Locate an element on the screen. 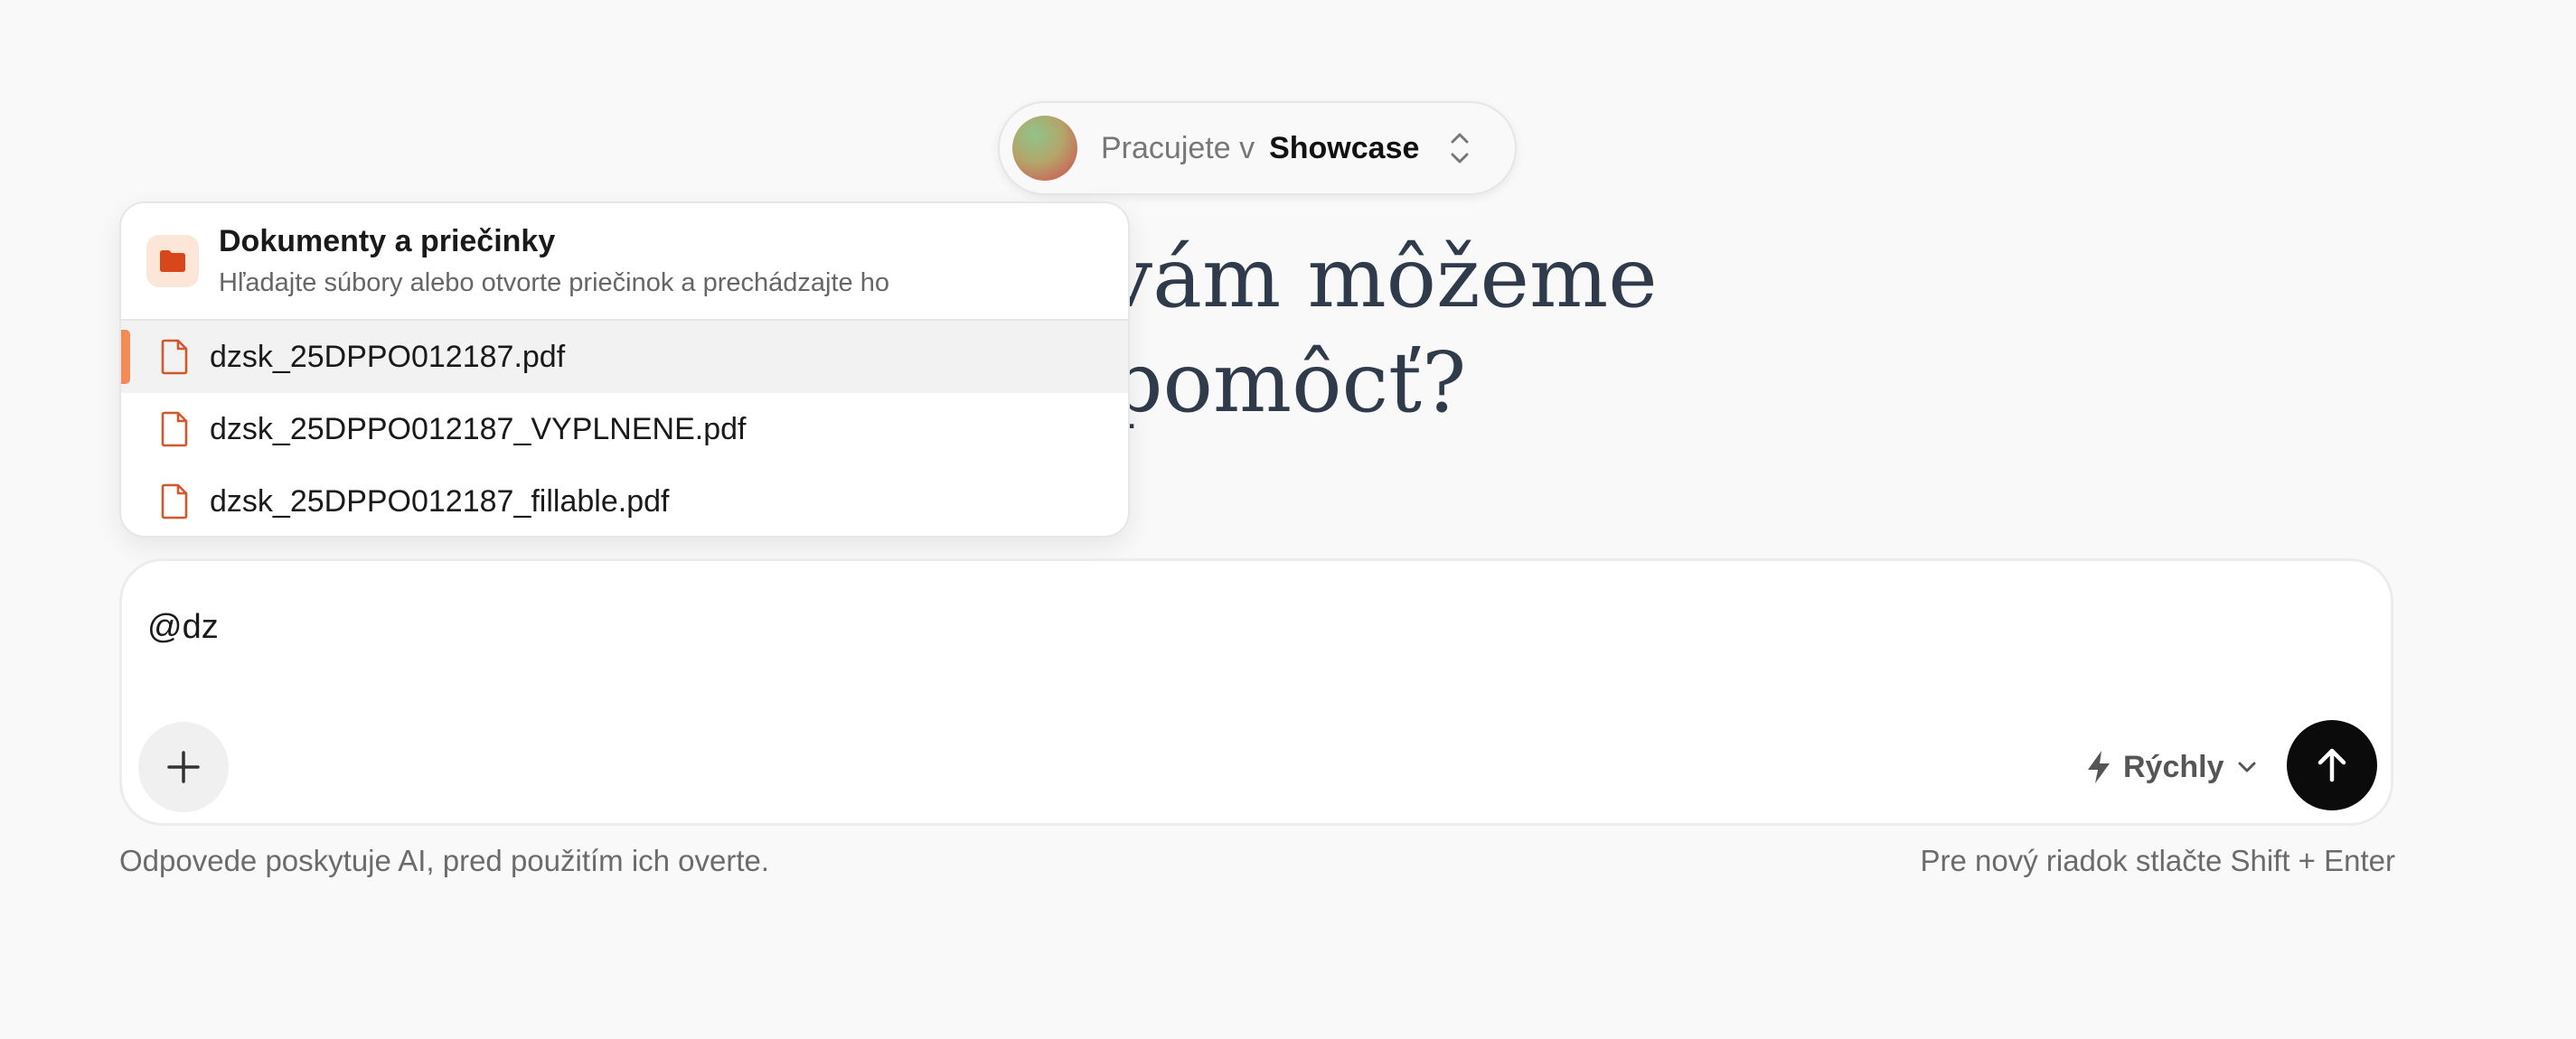  workspace-switcher: Pracujete v Showcase is located at coordinates (1257, 148).